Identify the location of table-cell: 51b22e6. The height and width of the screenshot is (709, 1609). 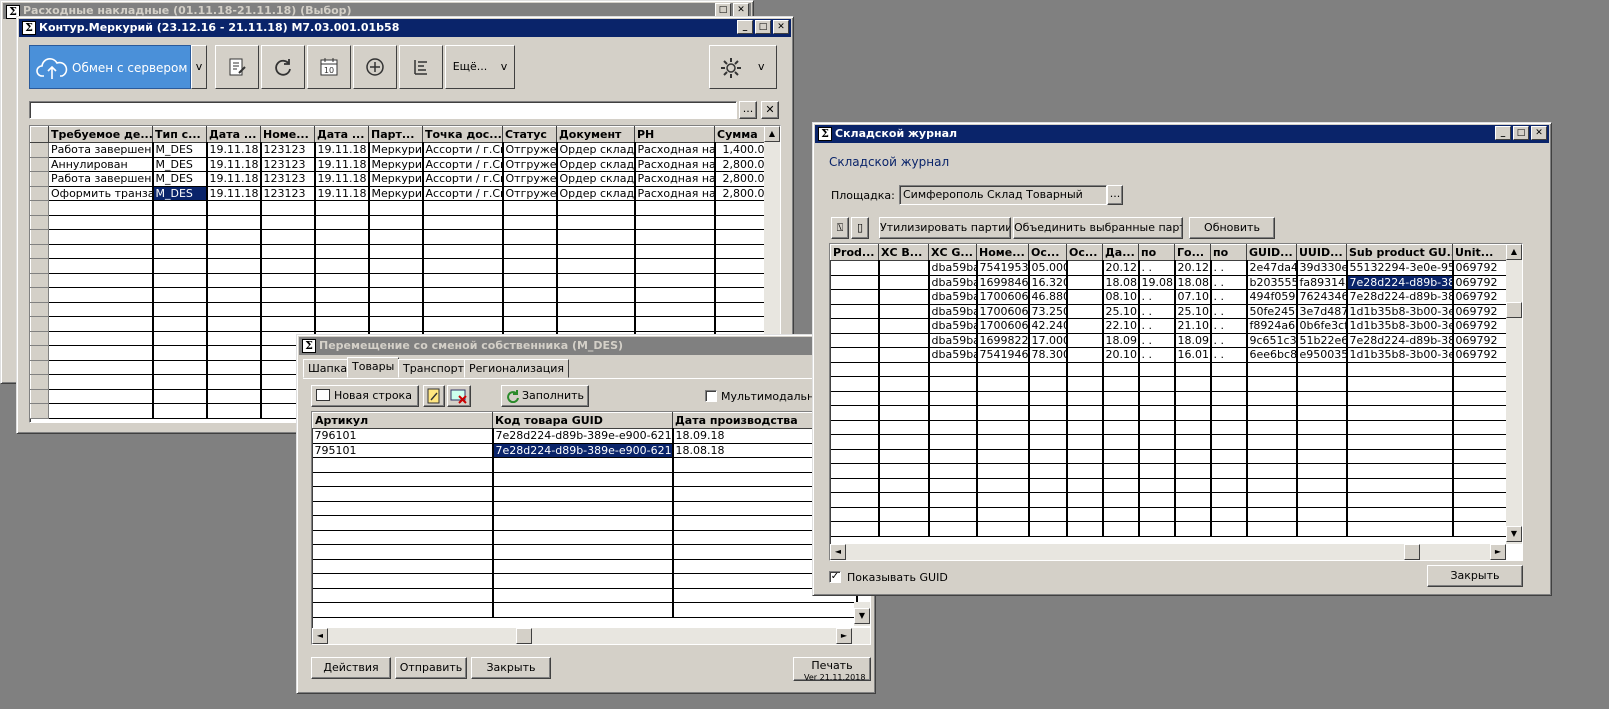
(1322, 340).